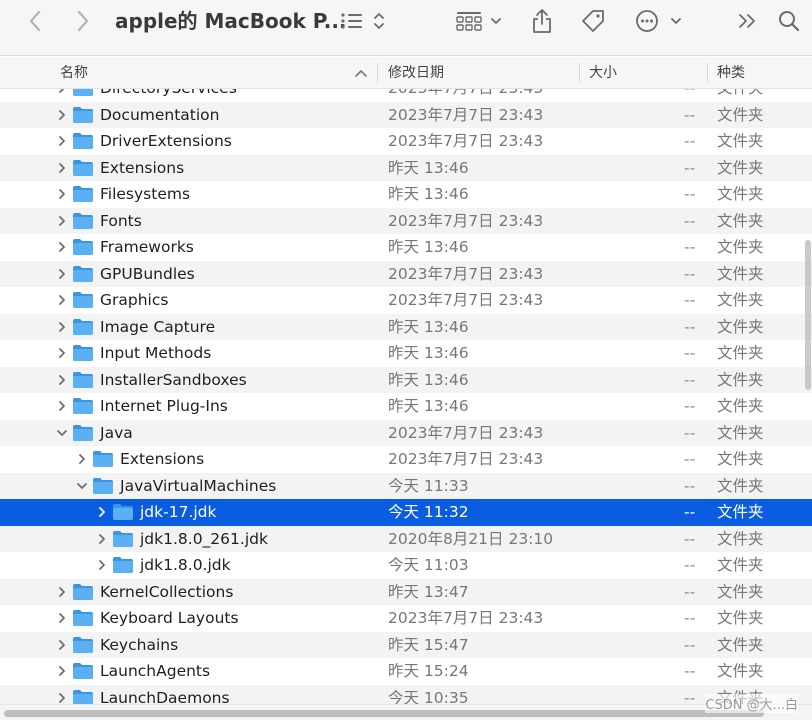  I want to click on file-name: Fonts, so click(121, 220).